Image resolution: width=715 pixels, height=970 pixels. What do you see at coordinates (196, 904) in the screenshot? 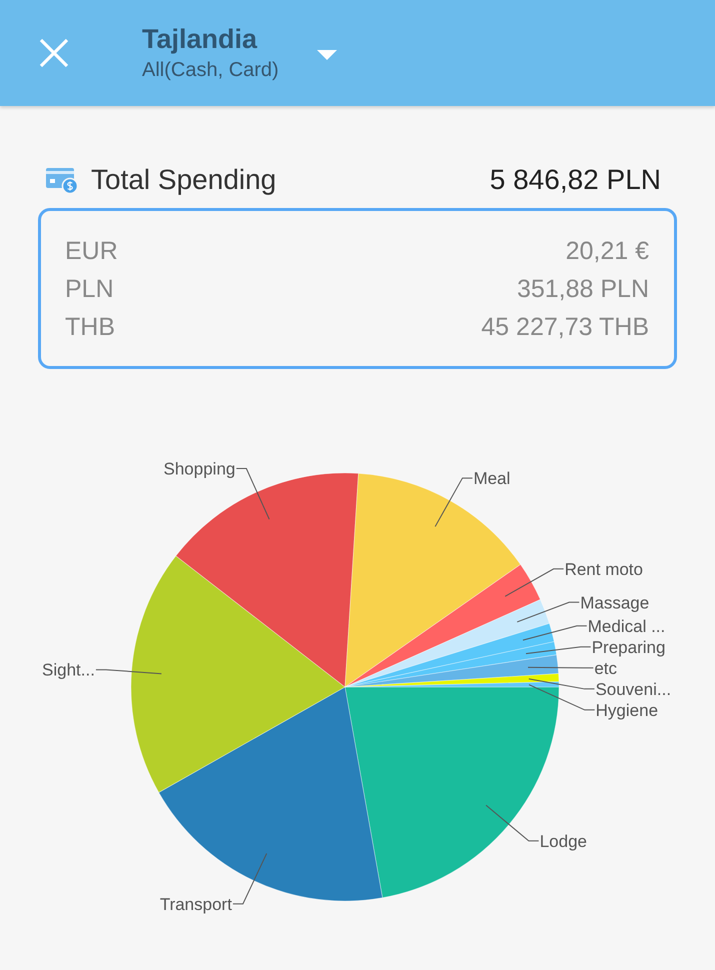
I see `slice-label: Transport` at bounding box center [196, 904].